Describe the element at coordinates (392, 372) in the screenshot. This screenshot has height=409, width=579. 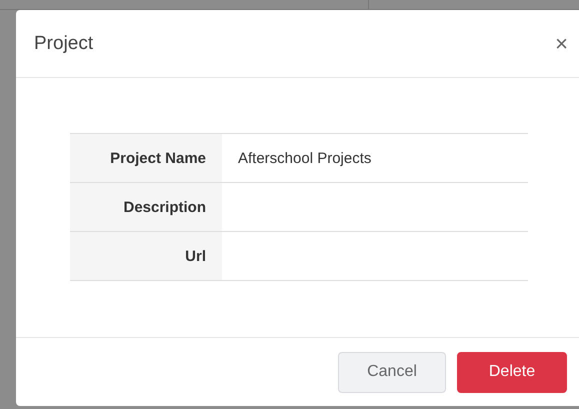
I see `cancel-button: Cancel` at that location.